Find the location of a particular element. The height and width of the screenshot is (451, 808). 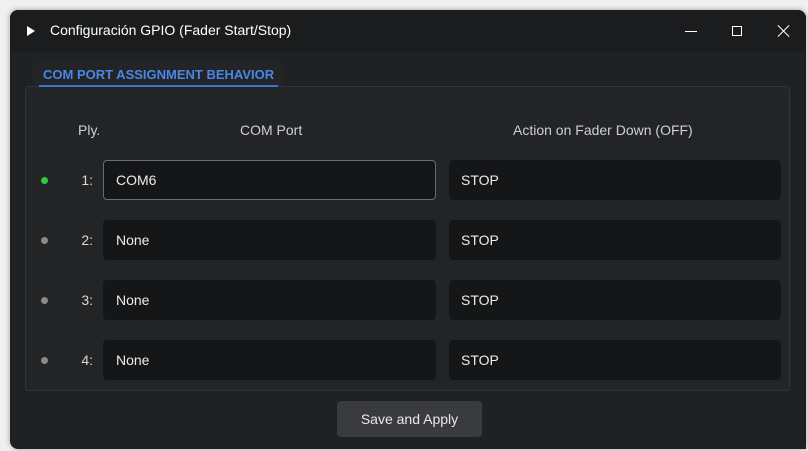

play-icon is located at coordinates (31, 31).